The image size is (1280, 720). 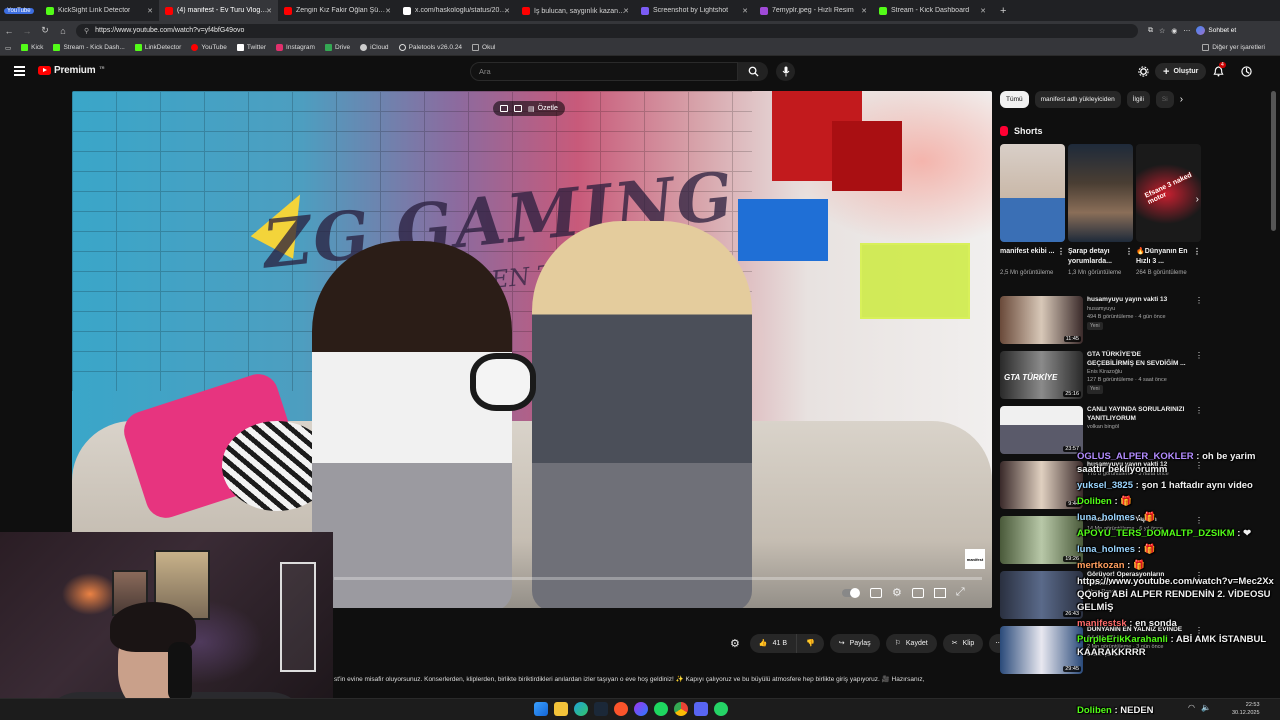 I want to click on extensions-icon: ⧉, so click(x=1150, y=31).